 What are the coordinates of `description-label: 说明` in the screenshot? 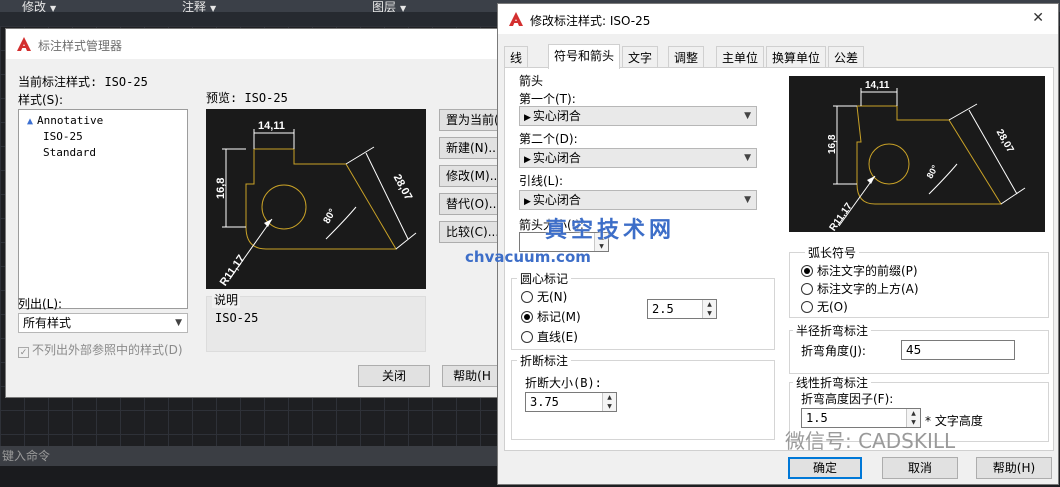 It's located at (226, 299).